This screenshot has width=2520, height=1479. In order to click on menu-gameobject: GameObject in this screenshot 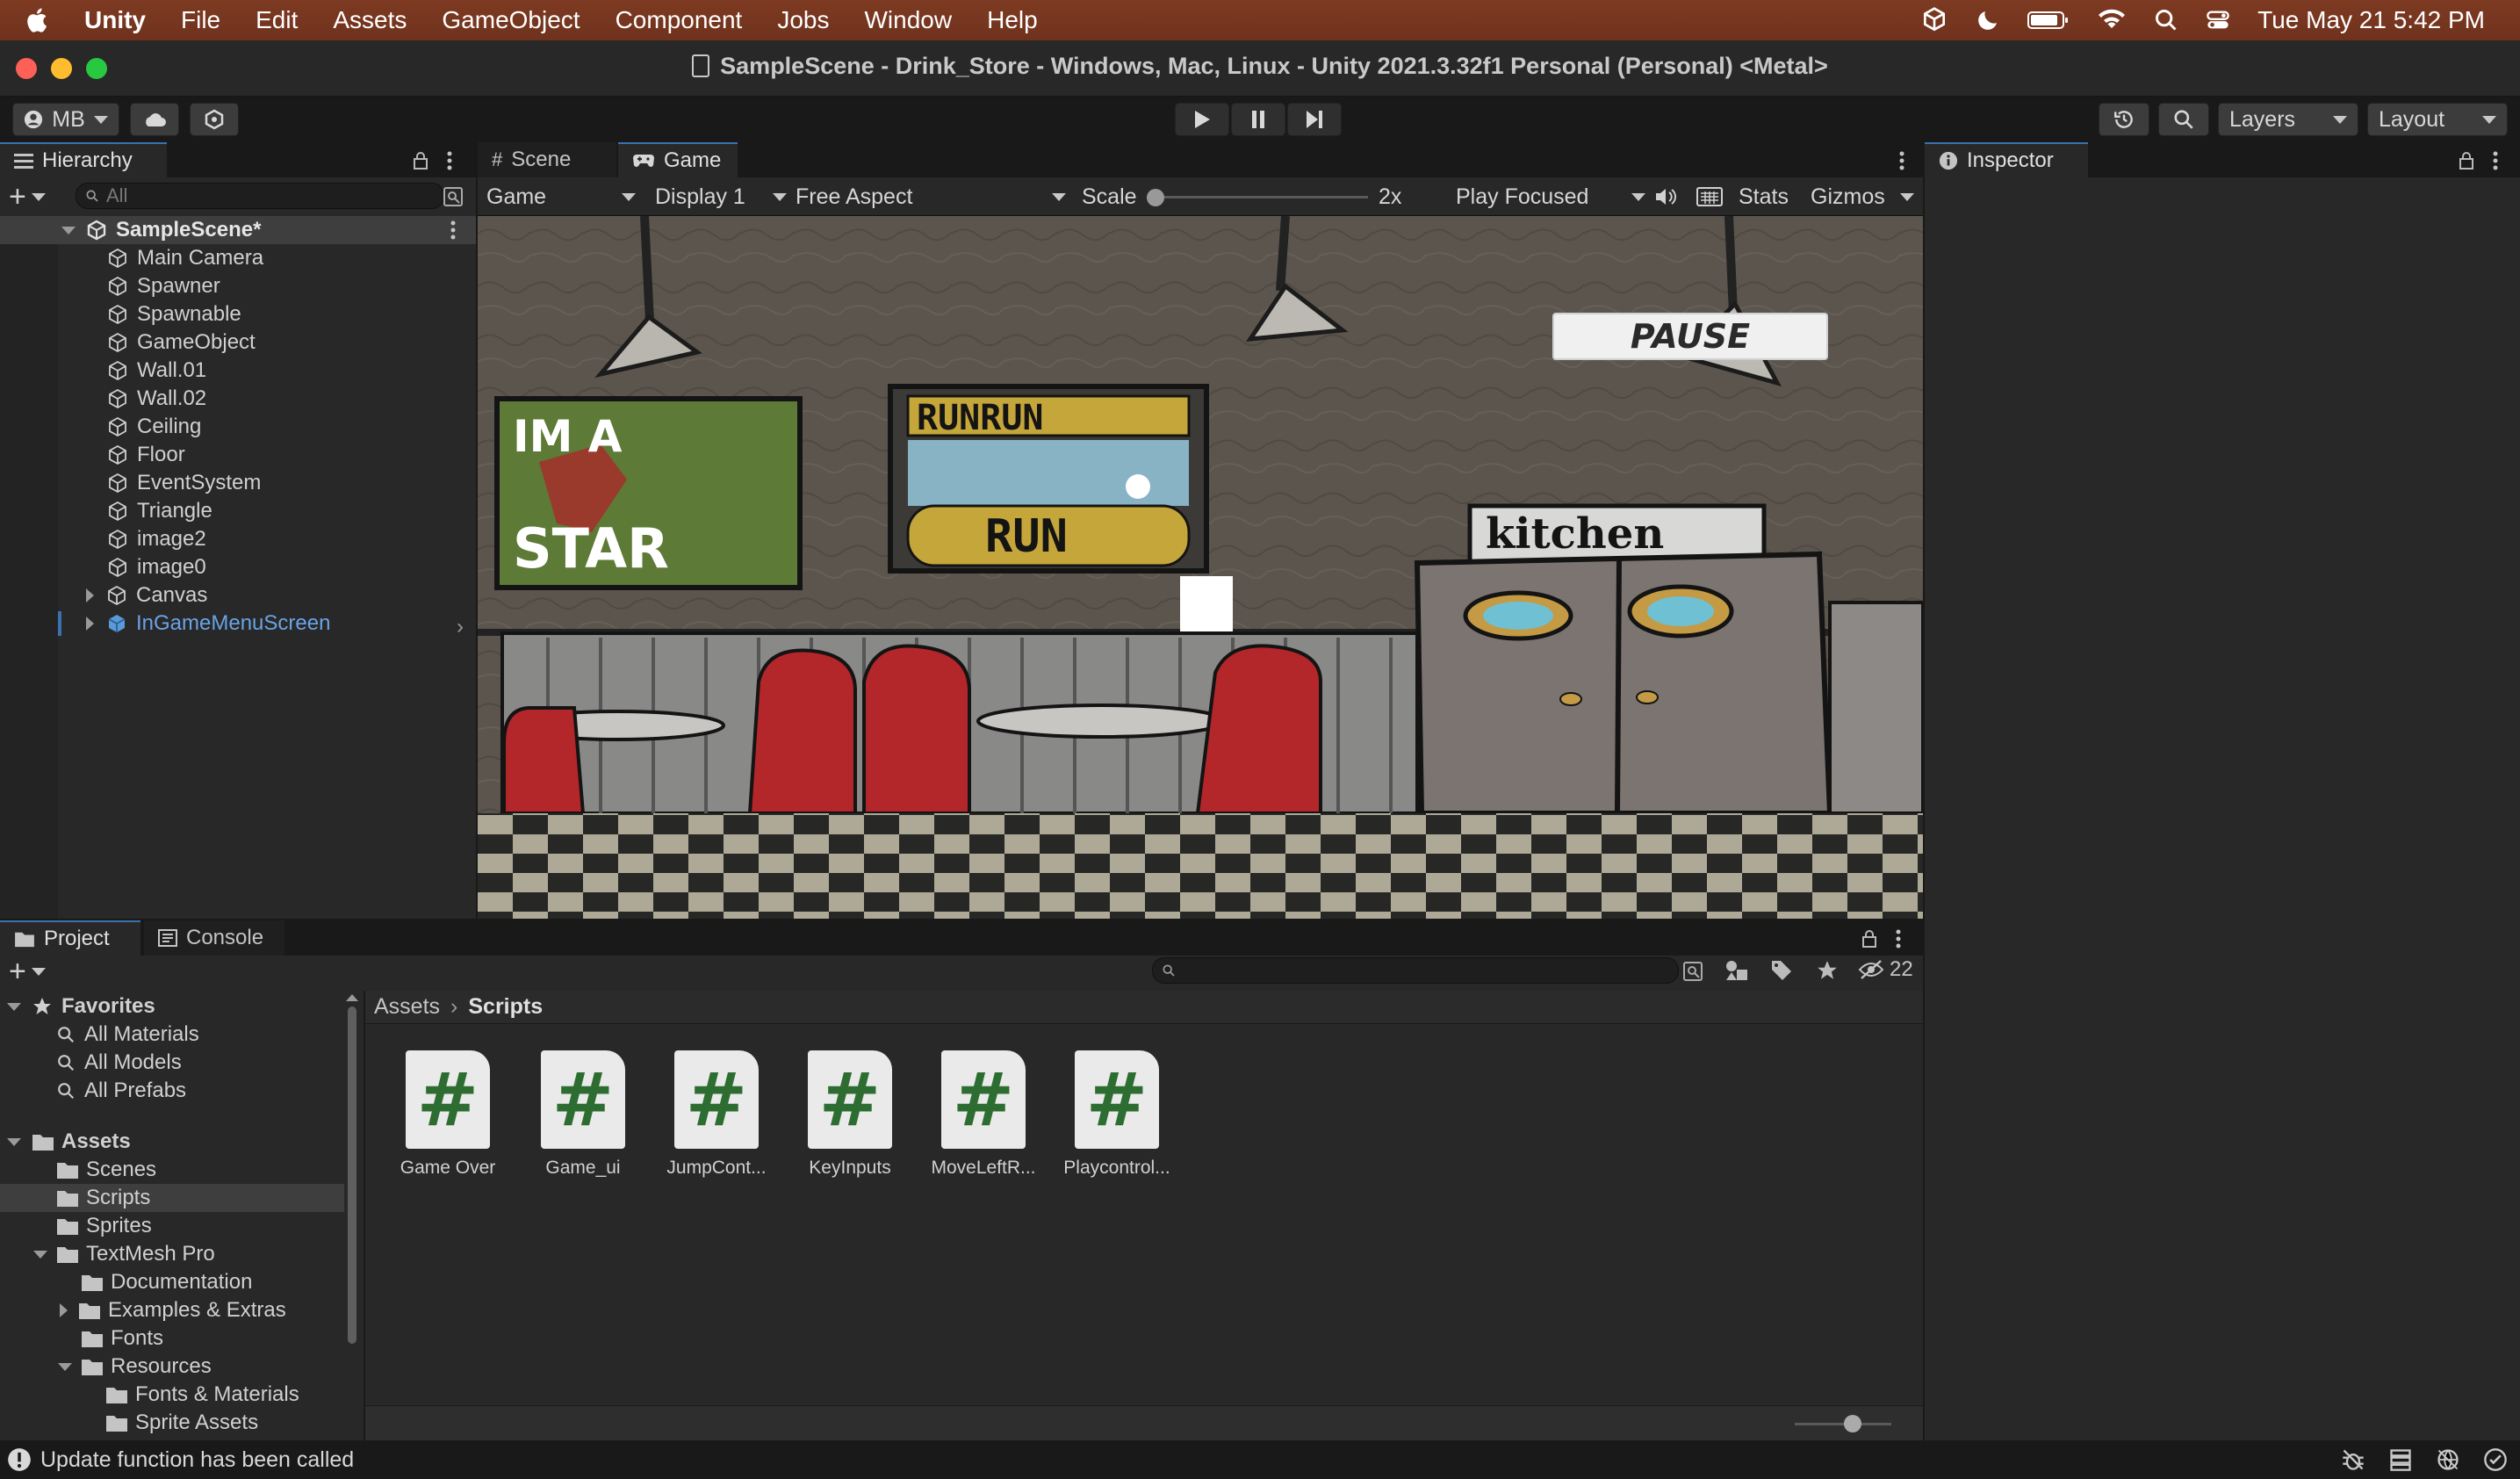, I will do `click(511, 20)`.